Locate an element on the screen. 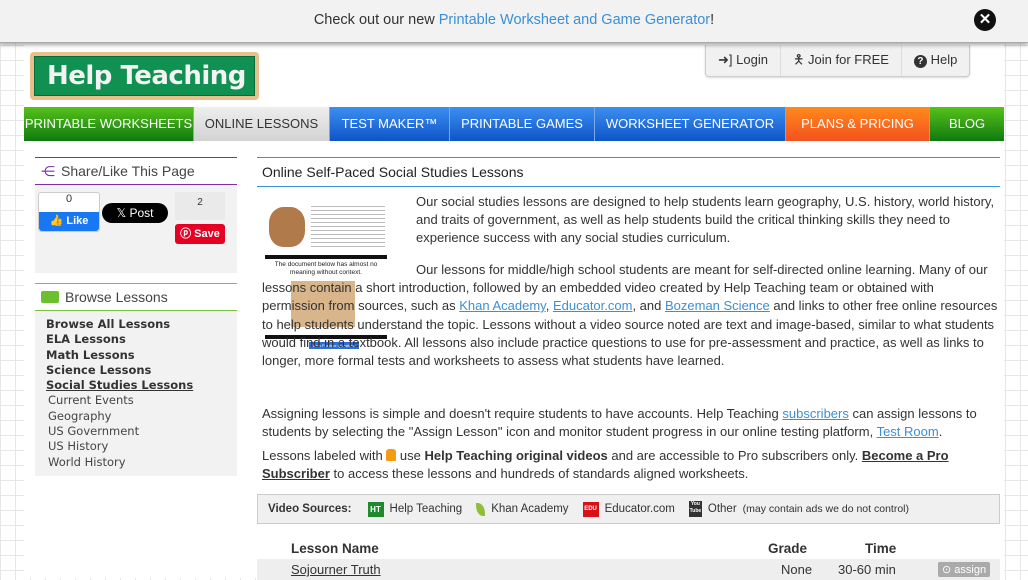 The width and height of the screenshot is (1028, 580). fb-like-label: Like is located at coordinates (77, 221).